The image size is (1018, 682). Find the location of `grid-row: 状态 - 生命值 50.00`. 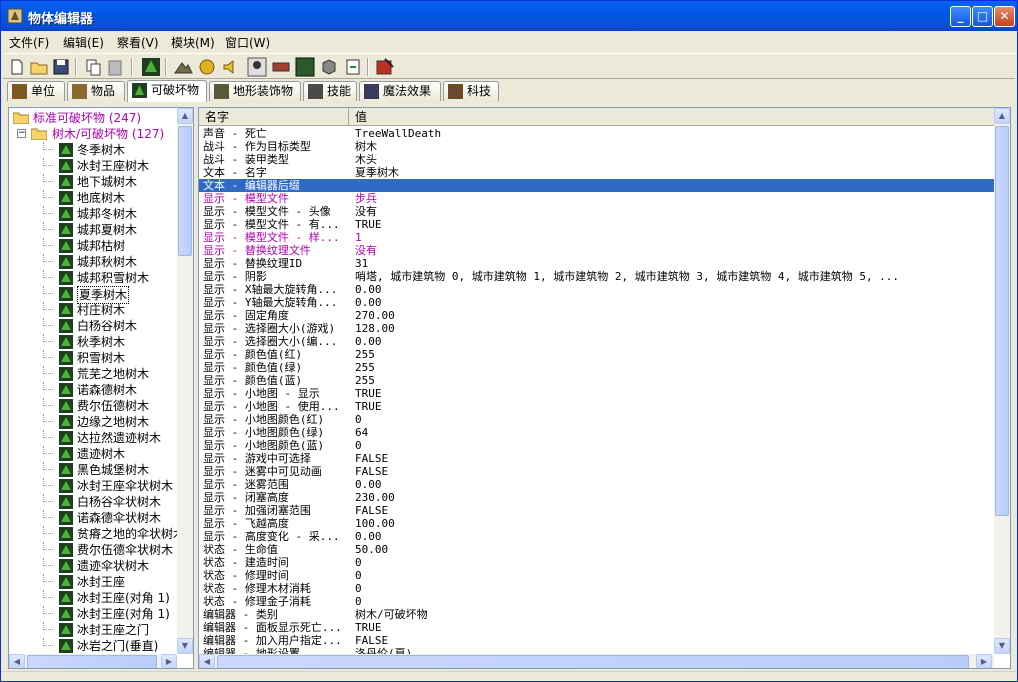

grid-row: 状态 - 生命值 50.00 is located at coordinates (596, 549).